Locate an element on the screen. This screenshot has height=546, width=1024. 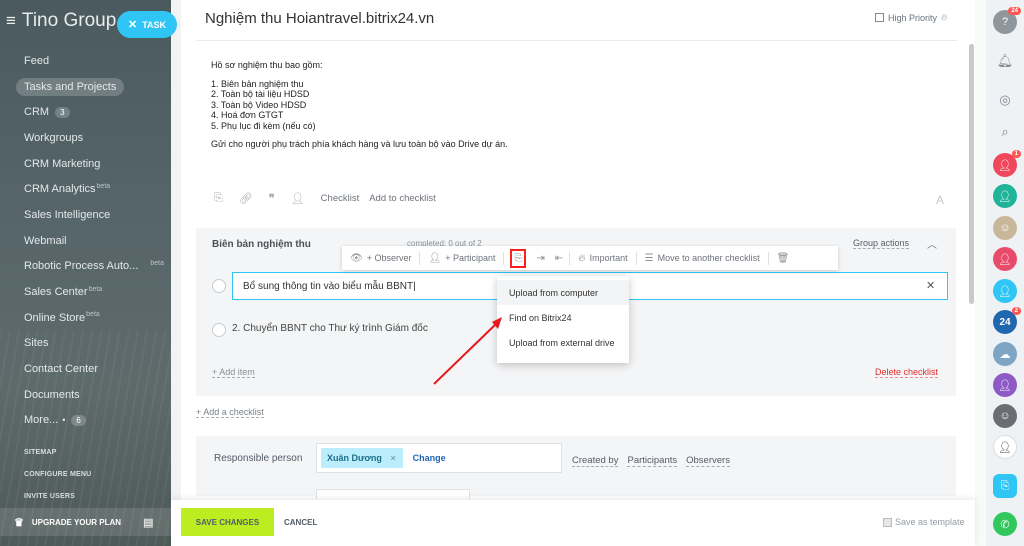
secondary-field is located at coordinates (393, 494).